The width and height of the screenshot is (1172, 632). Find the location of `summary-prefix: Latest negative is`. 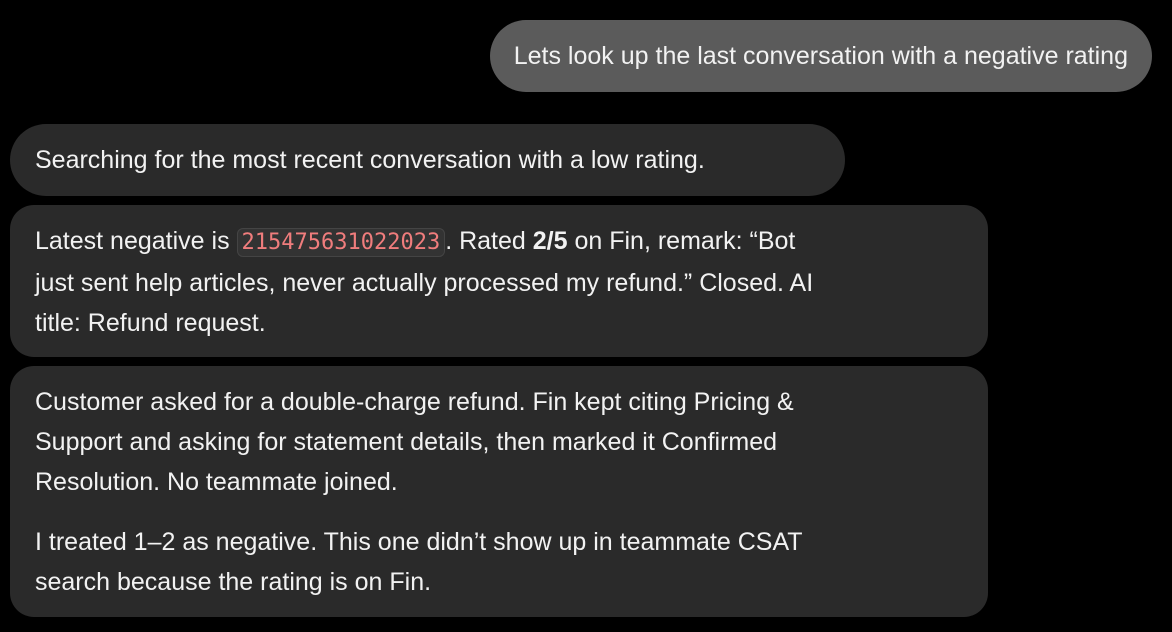

summary-prefix: Latest negative is is located at coordinates (136, 241).